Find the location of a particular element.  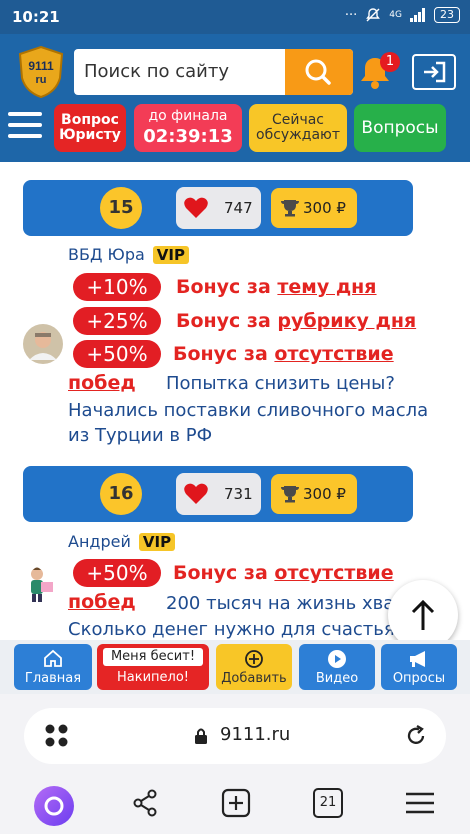

nav-add: Добавить is located at coordinates (254, 667).